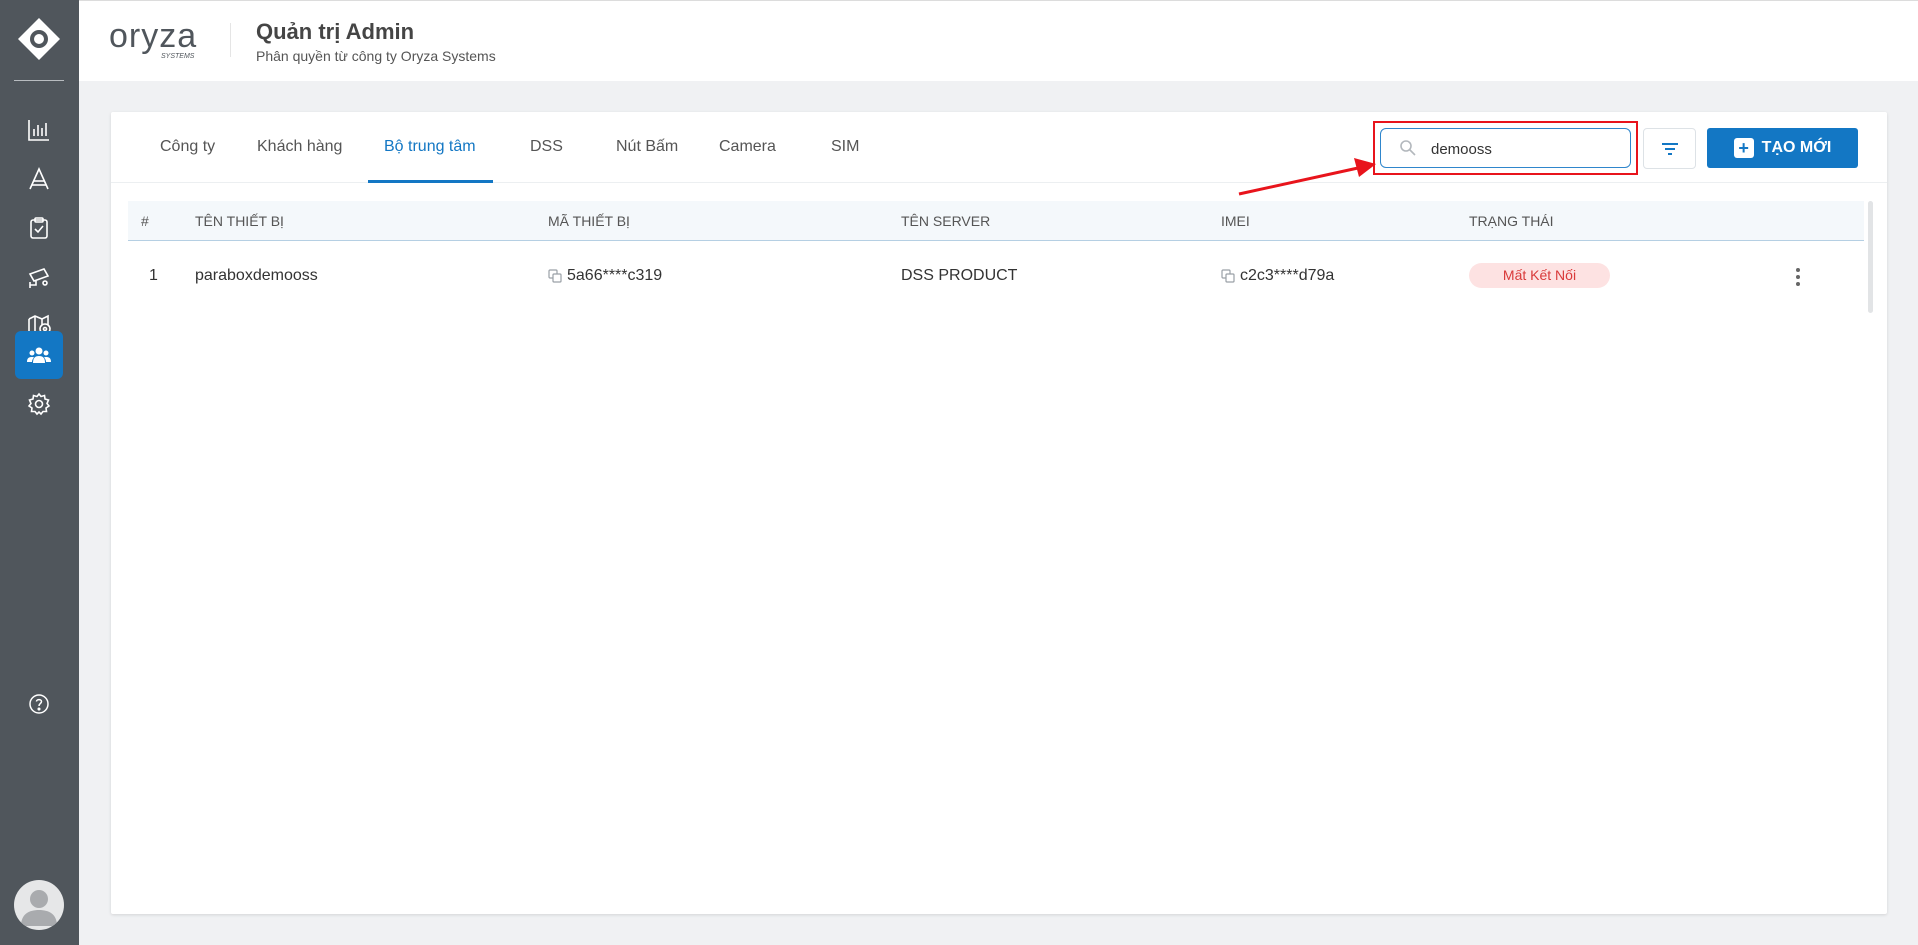 The height and width of the screenshot is (945, 1918). Describe the element at coordinates (1743, 148) in the screenshot. I see `plus-icon: +` at that location.